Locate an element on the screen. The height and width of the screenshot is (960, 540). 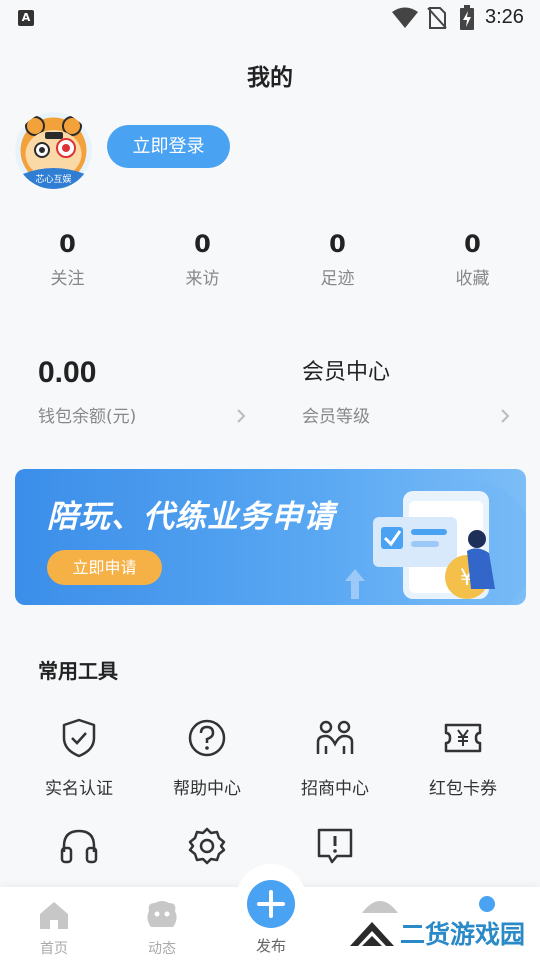
avatar: 芯心互娱 is located at coordinates (53, 150).